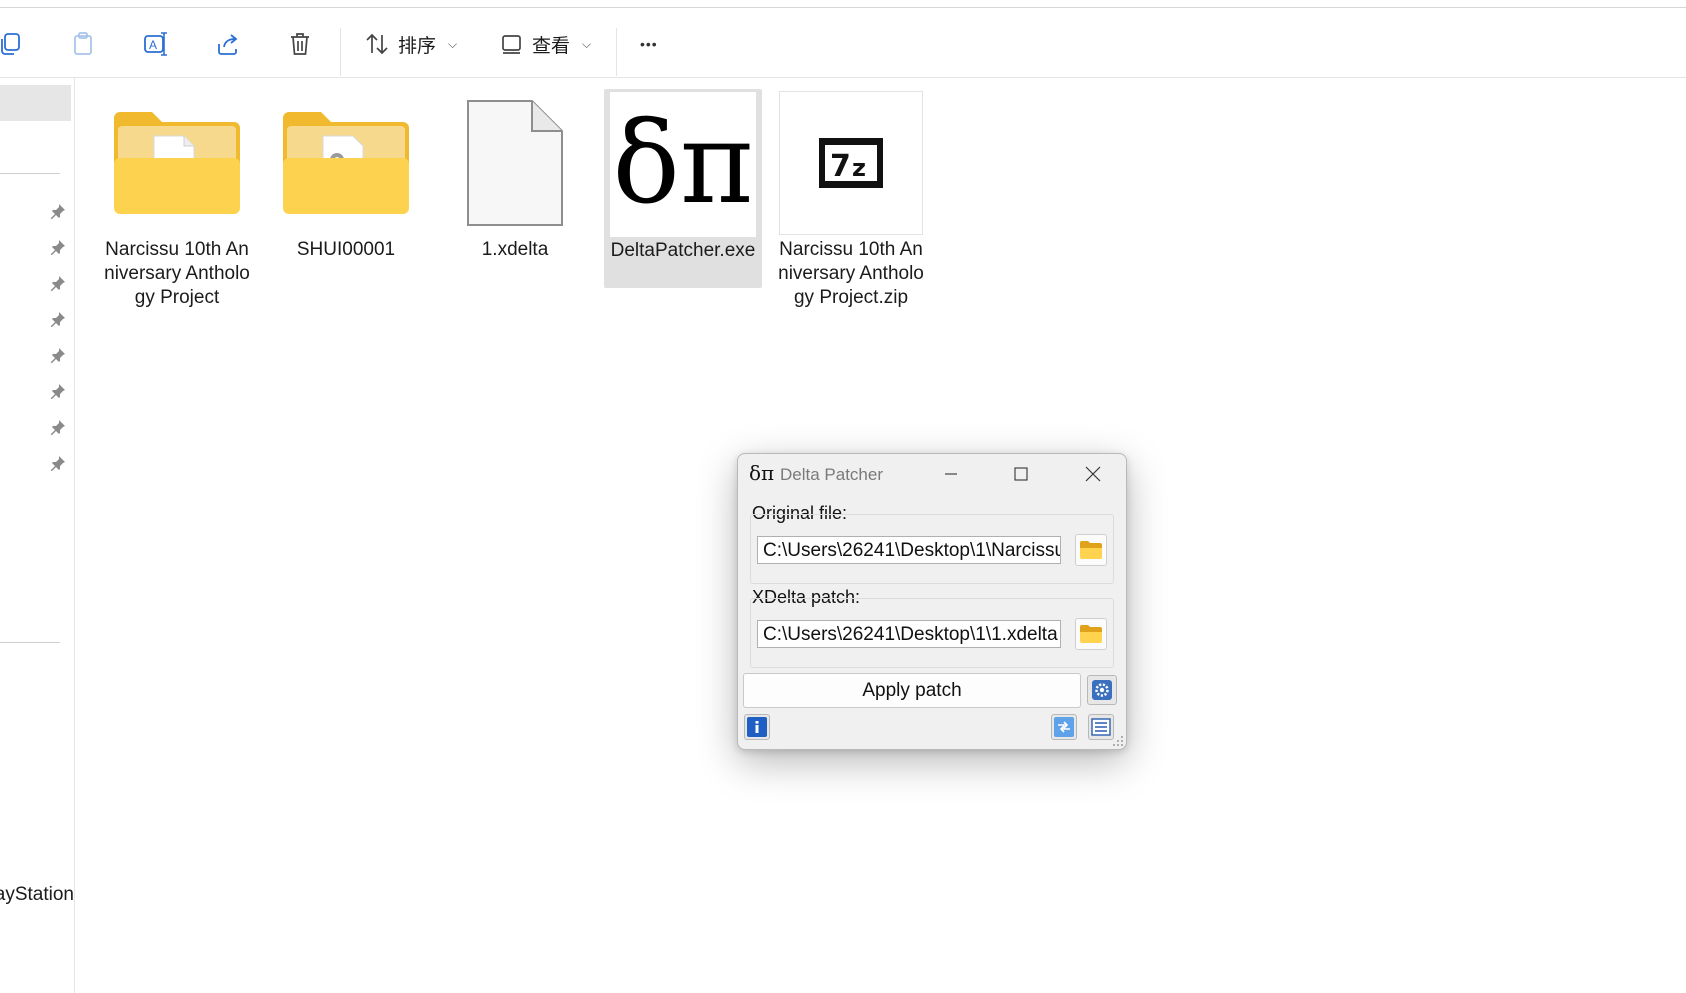  I want to click on apply-patch-button: Apply patch, so click(912, 690).